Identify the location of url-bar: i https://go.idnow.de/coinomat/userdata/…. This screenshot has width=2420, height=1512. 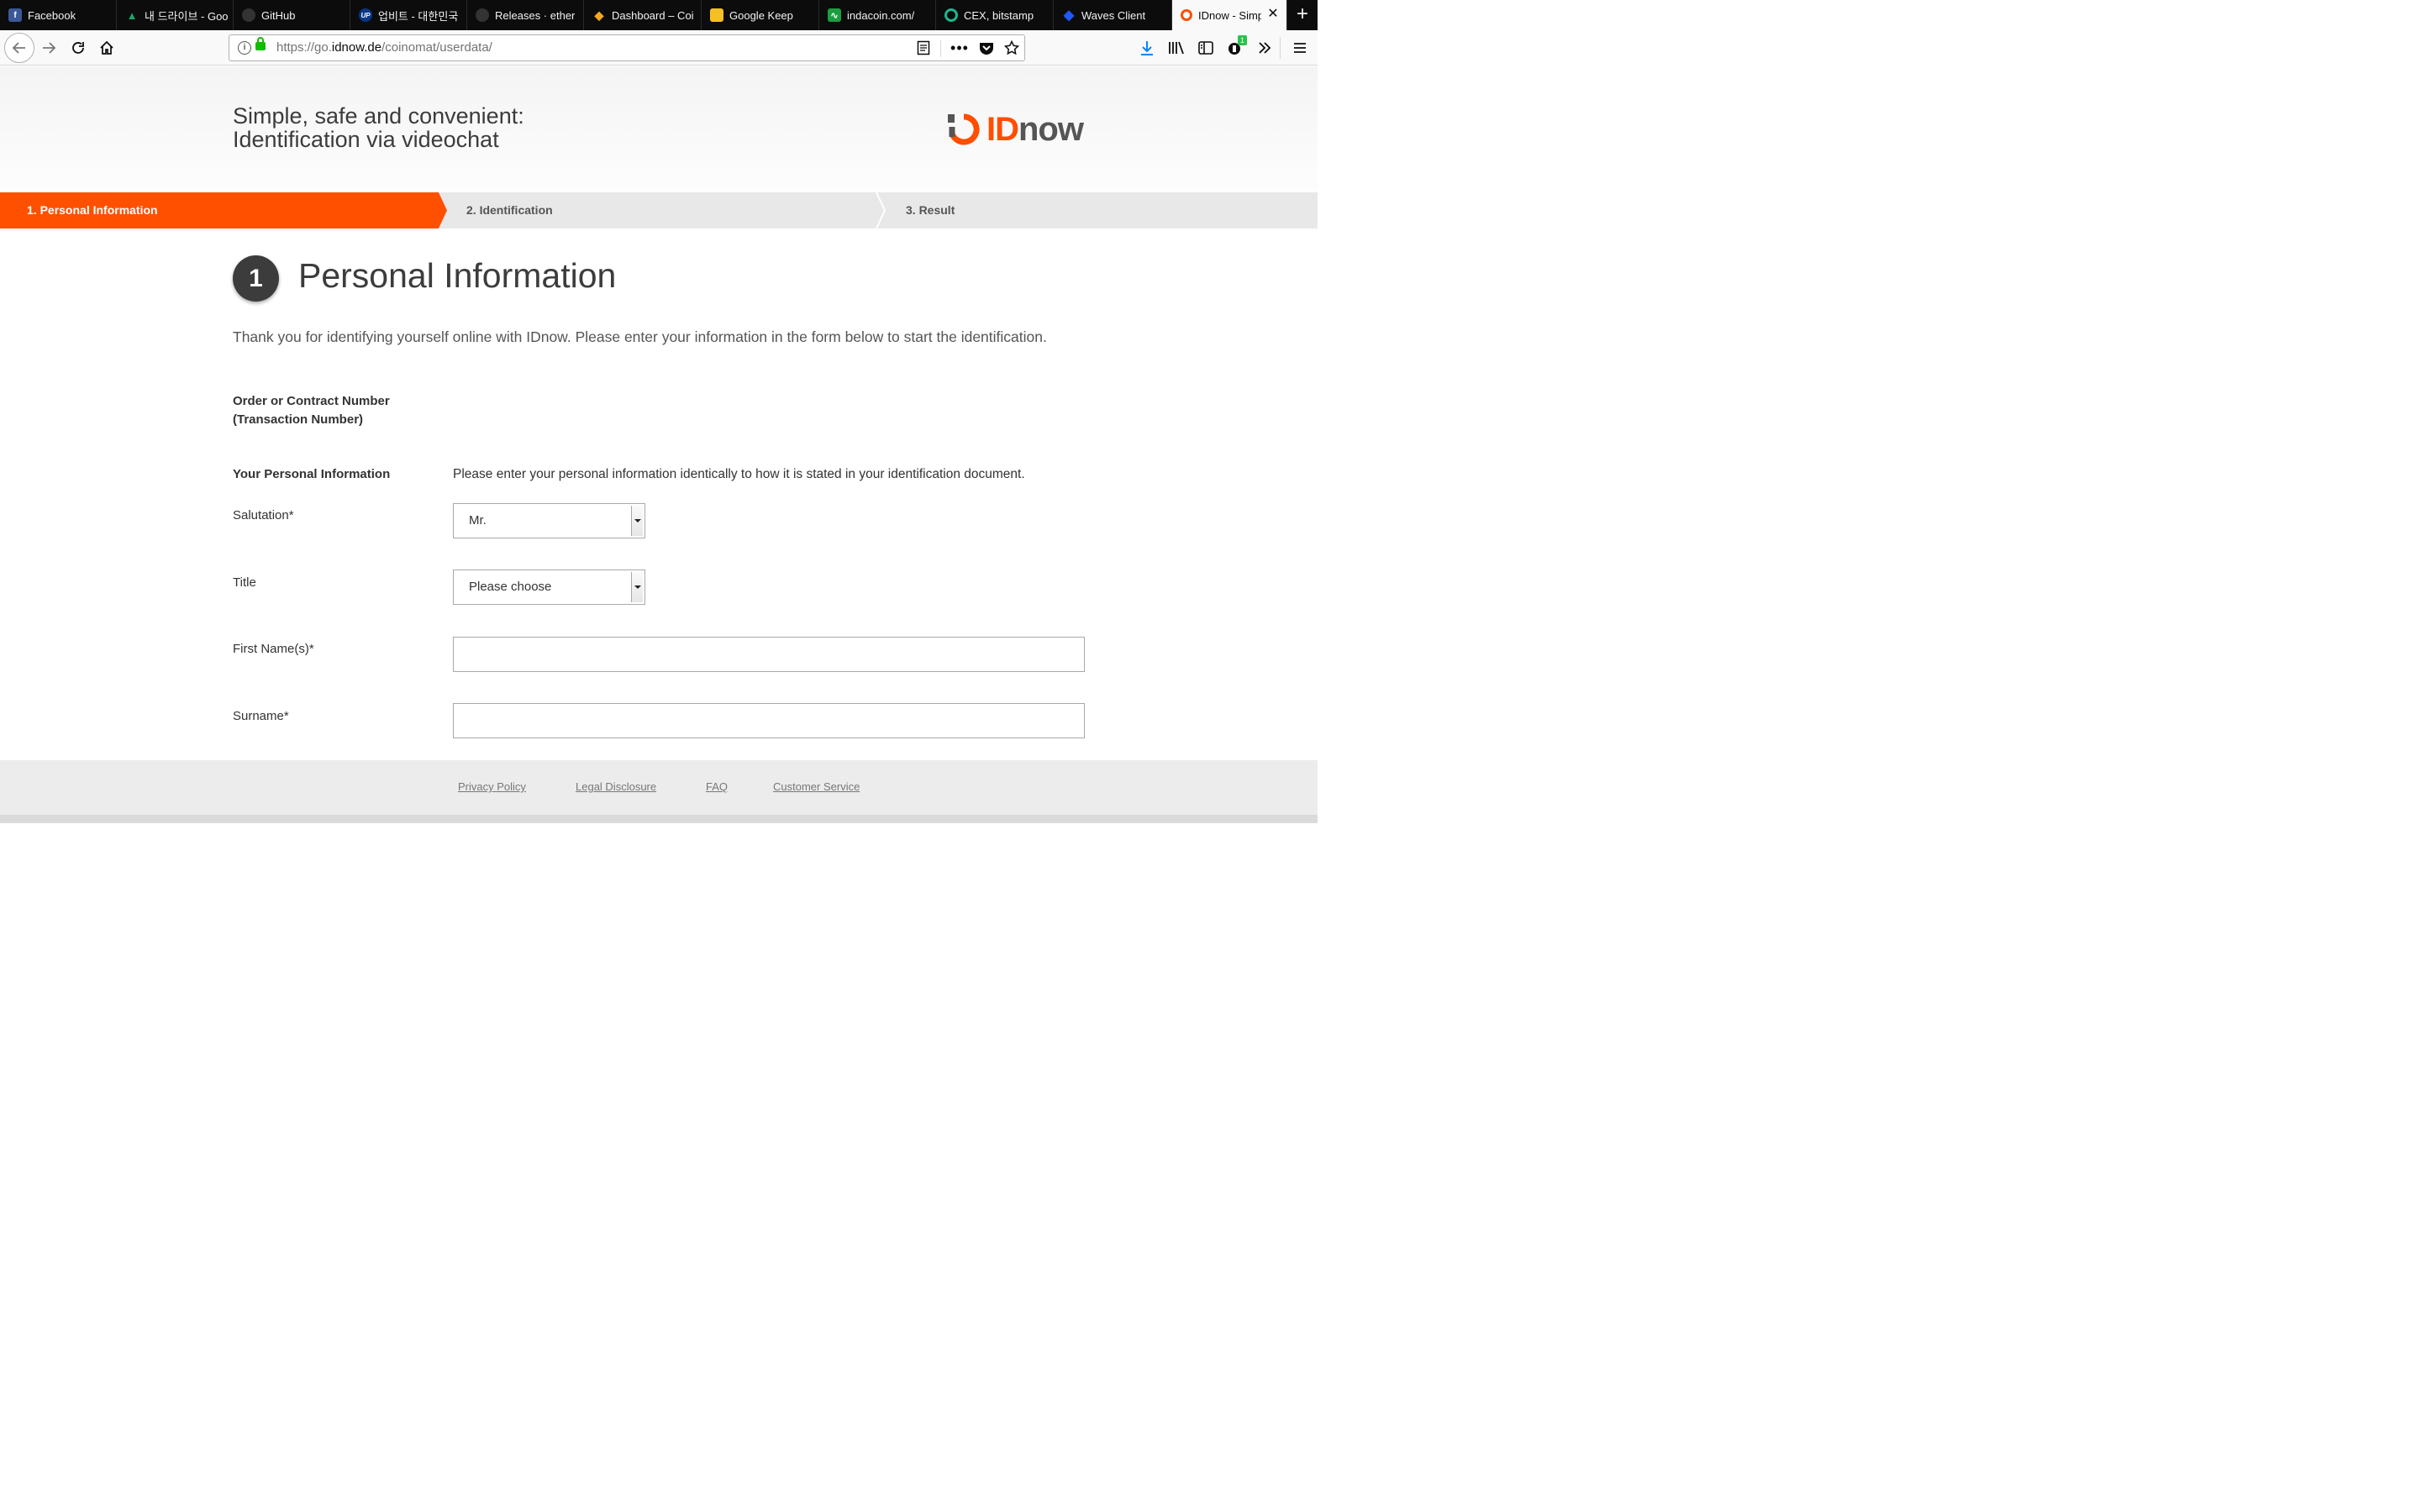
(627, 47).